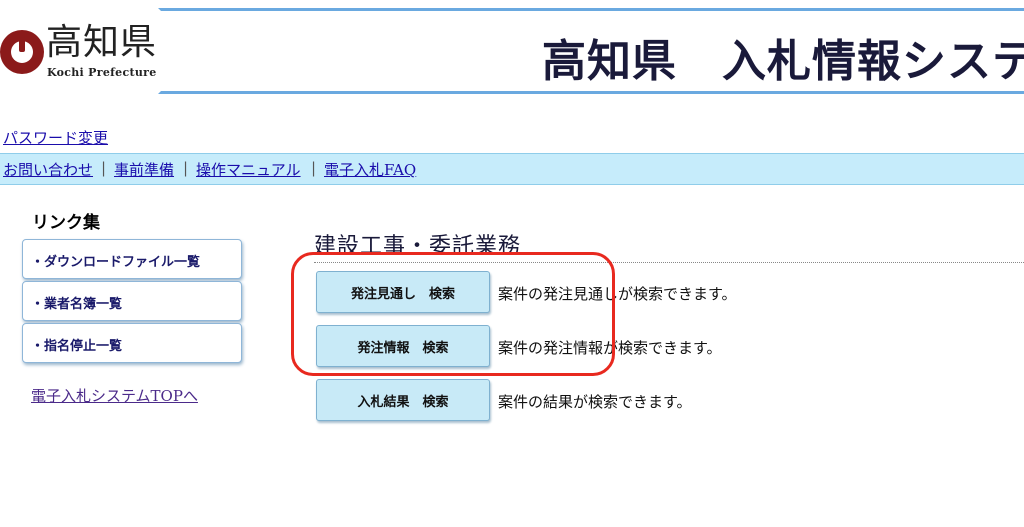 This screenshot has width=1024, height=527. I want to click on section-title: 建設工事・委託業務, so click(418, 246).